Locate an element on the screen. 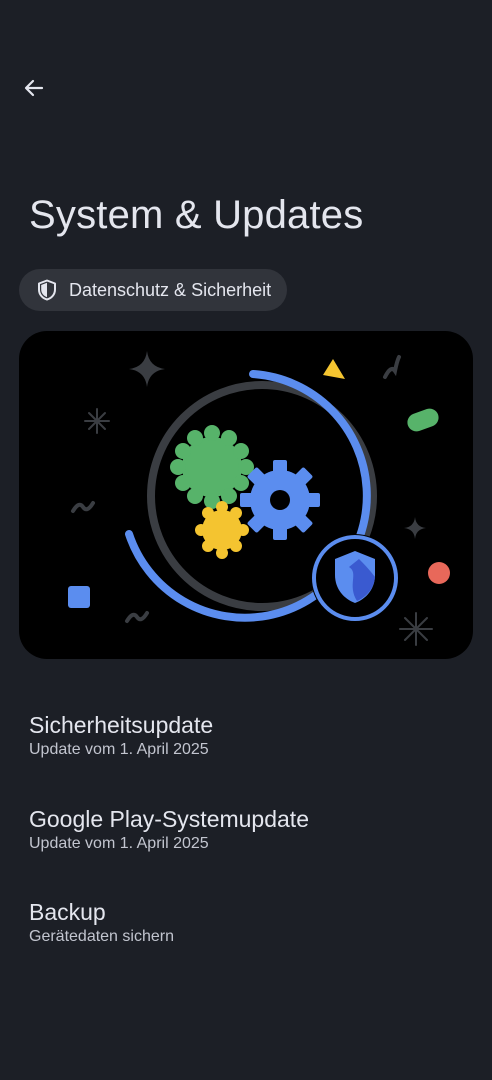 The image size is (492, 1080). list-item-backup: Backup Gerätedaten sichern is located at coordinates (101, 922).